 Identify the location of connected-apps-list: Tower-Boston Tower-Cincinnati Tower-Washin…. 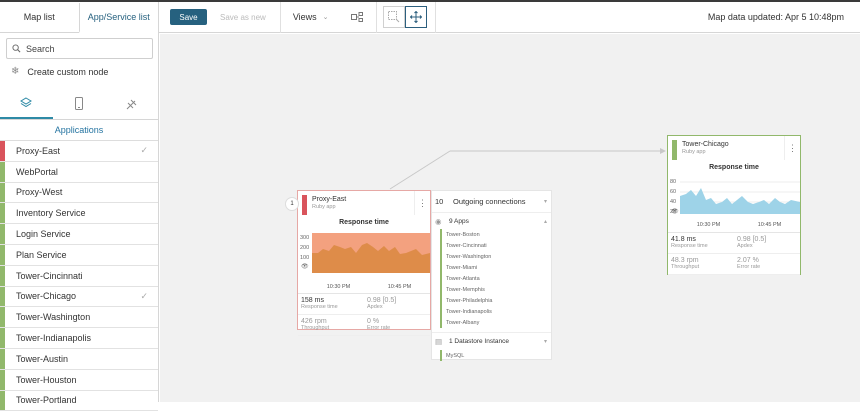
(495, 278).